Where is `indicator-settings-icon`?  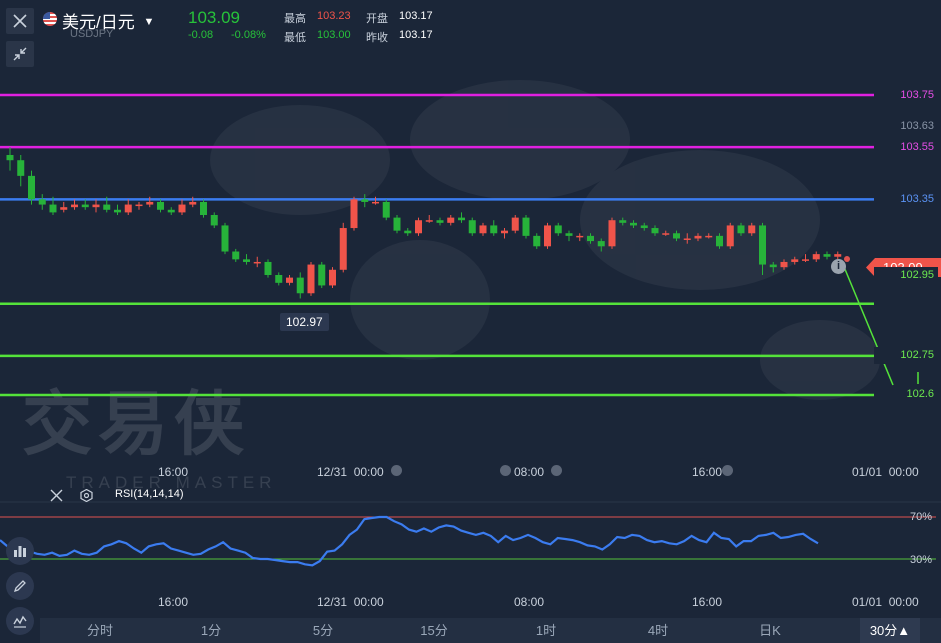 indicator-settings-icon is located at coordinates (86, 495).